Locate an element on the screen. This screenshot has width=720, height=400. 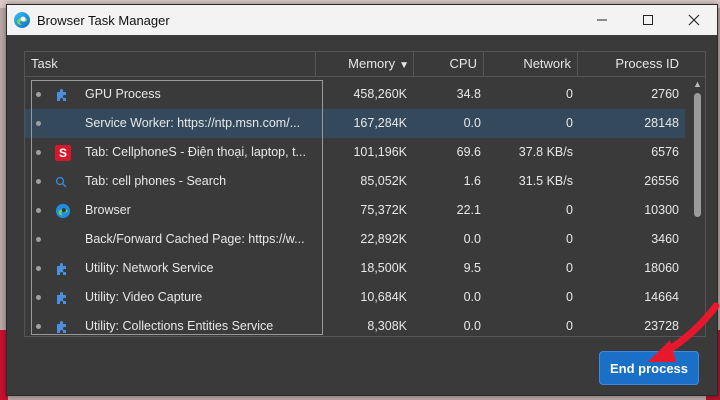
vertical-scrollbar: ▲ is located at coordinates (697, 206).